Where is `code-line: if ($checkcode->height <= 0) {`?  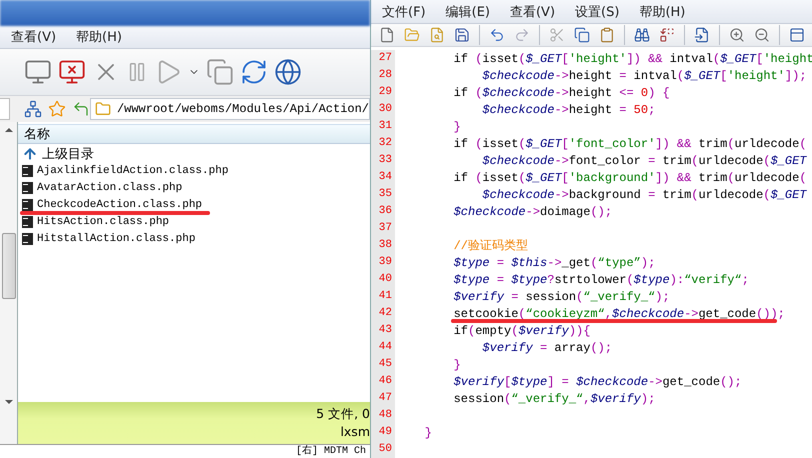
code-line: if ($checkcode->height <= 0) { is located at coordinates (561, 93).